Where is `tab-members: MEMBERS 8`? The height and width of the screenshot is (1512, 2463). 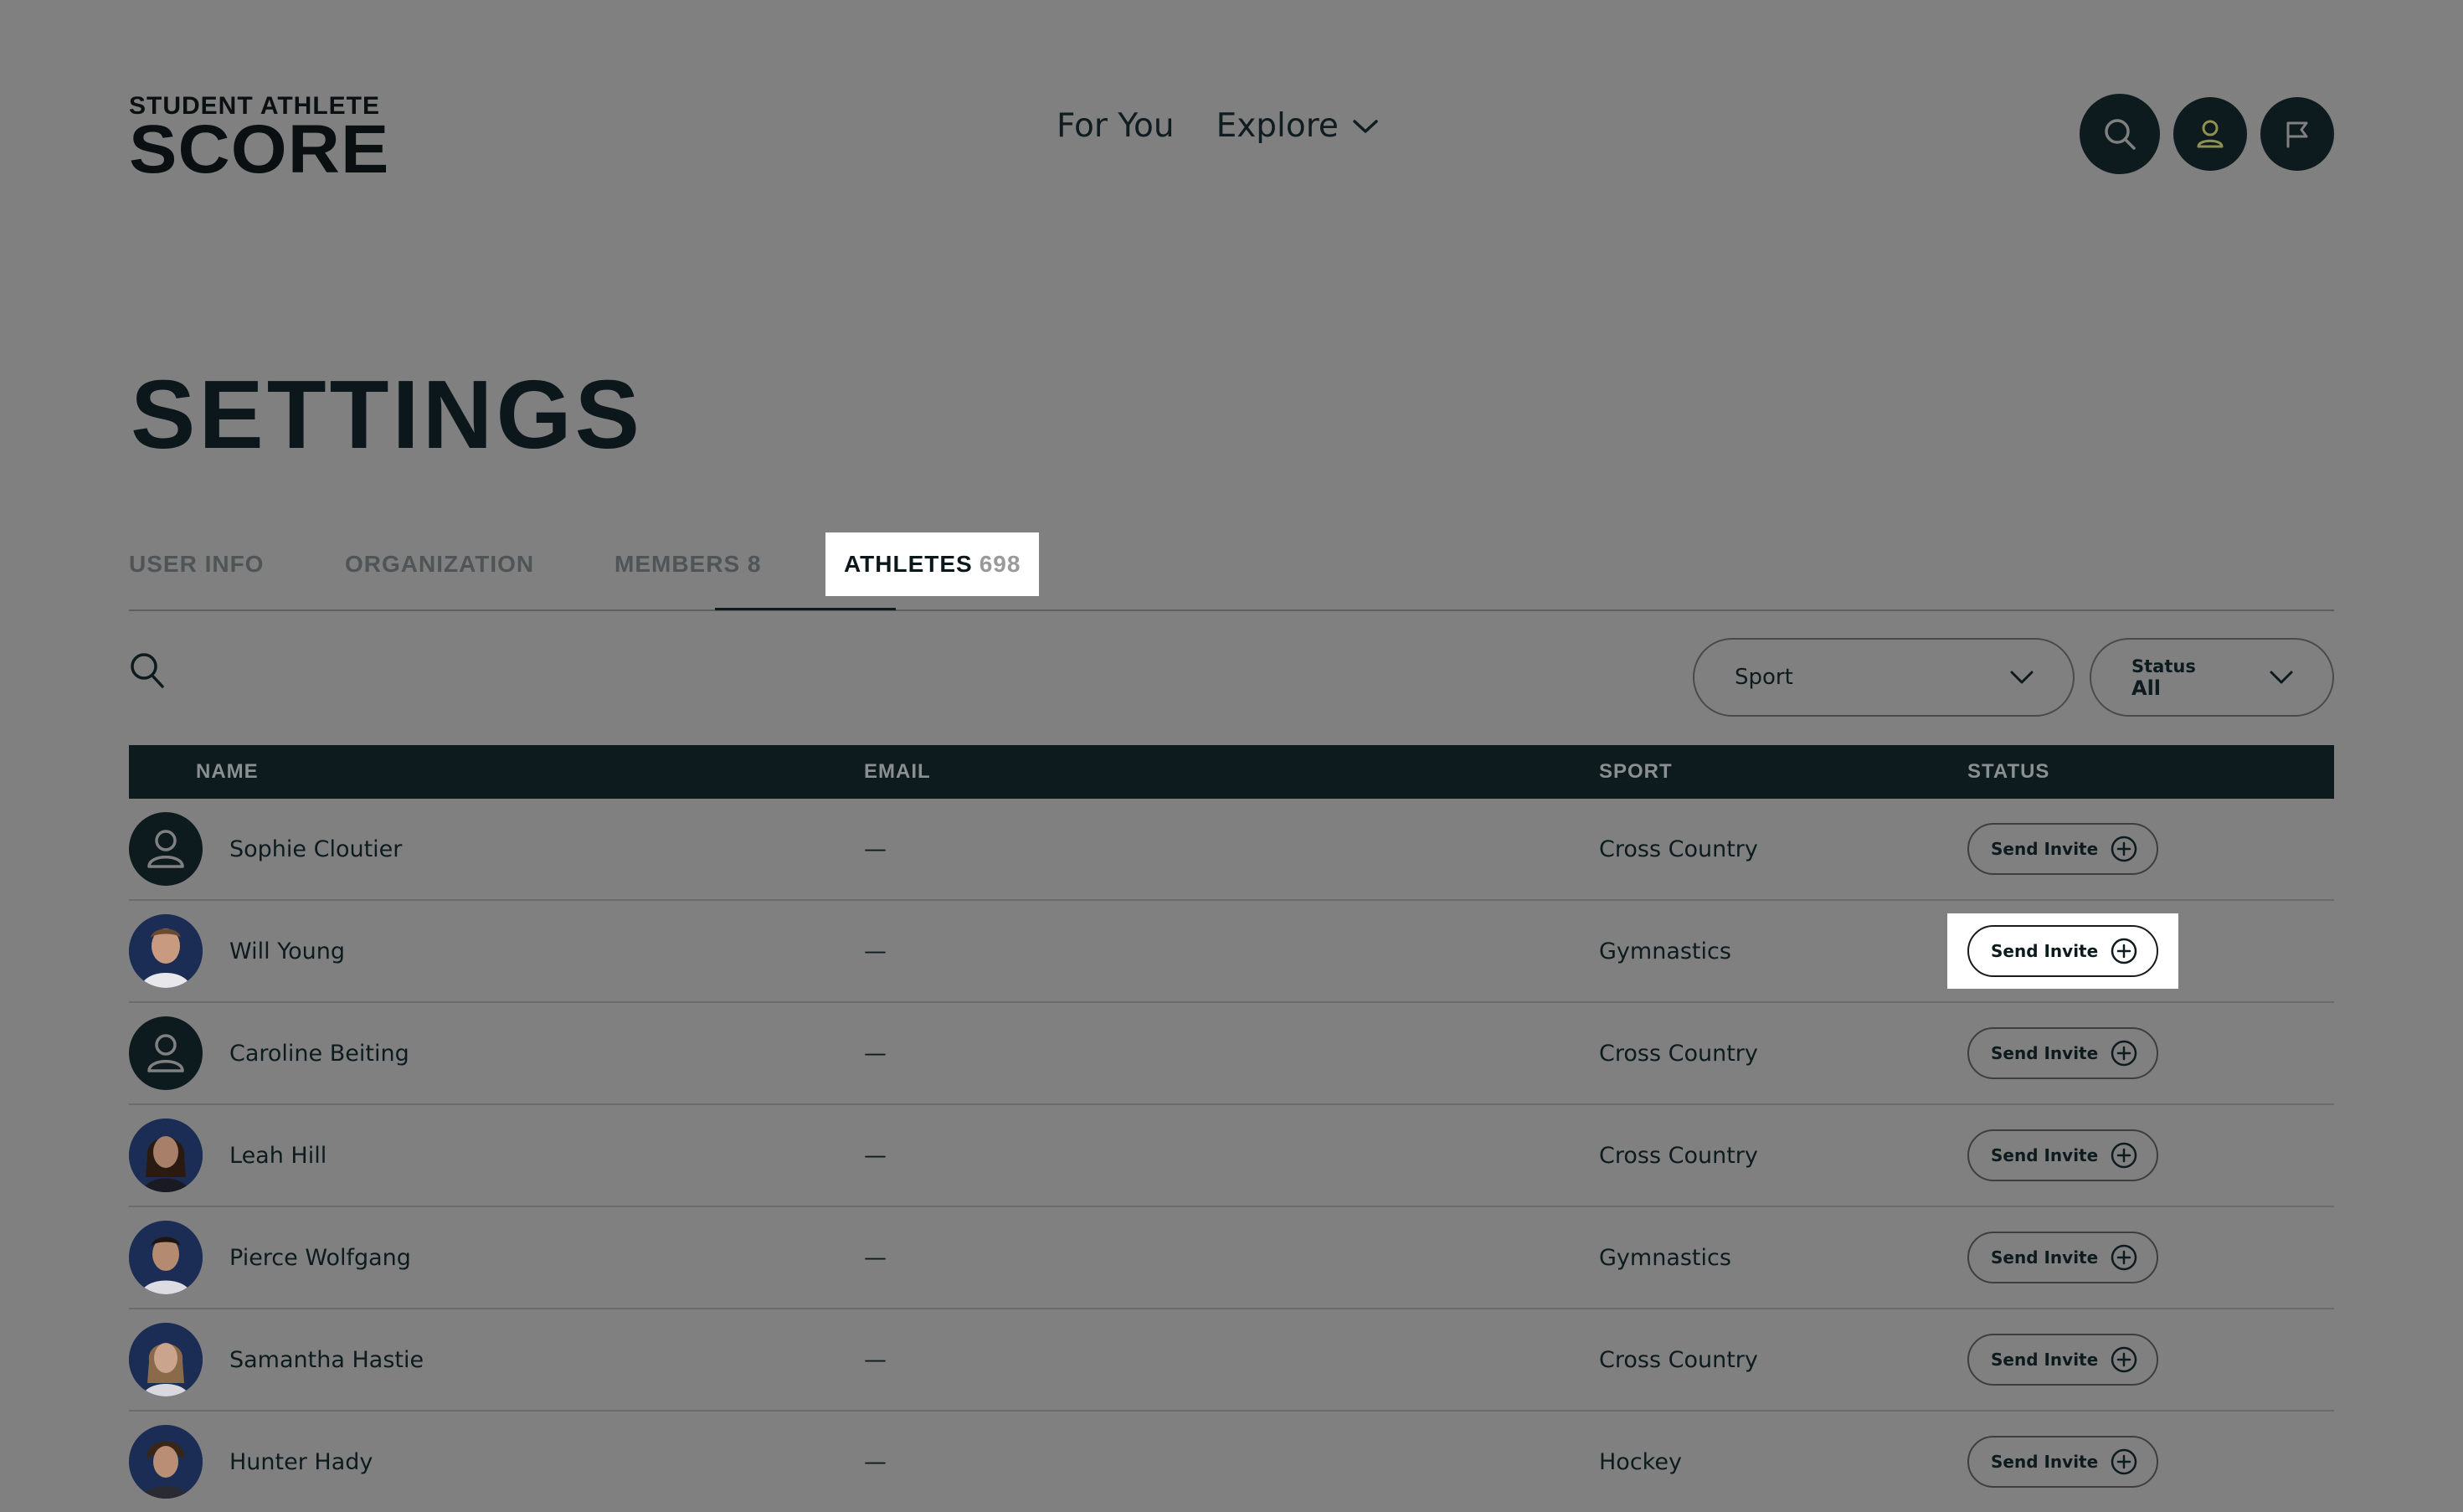
tab-members: MEMBERS 8 is located at coordinates (687, 564).